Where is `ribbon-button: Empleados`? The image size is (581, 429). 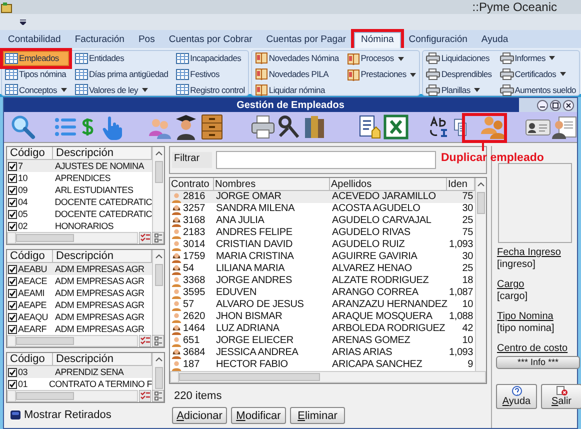 ribbon-button: Empleados is located at coordinates (36, 58).